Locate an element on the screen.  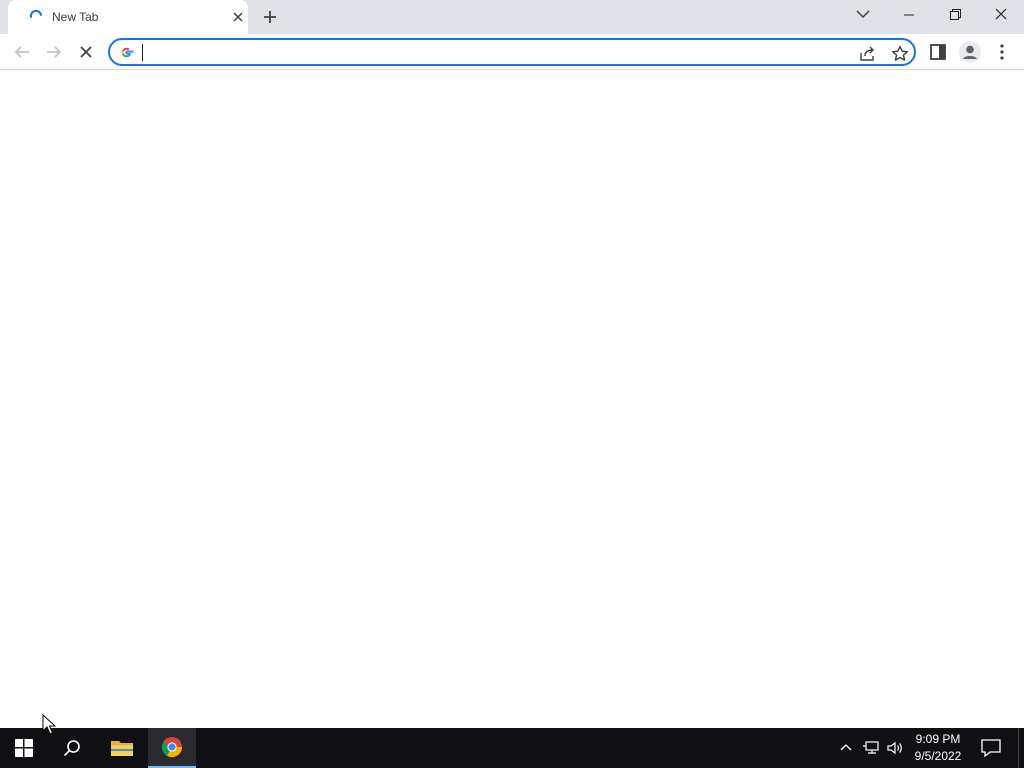
tab-title: New Tab is located at coordinates (75, 17).